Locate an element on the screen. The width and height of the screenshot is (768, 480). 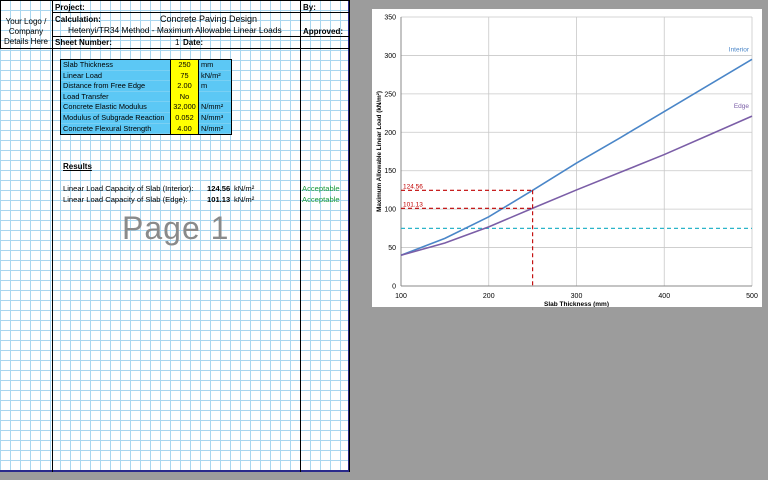
input-unit: kN/m² is located at coordinates (215, 76).